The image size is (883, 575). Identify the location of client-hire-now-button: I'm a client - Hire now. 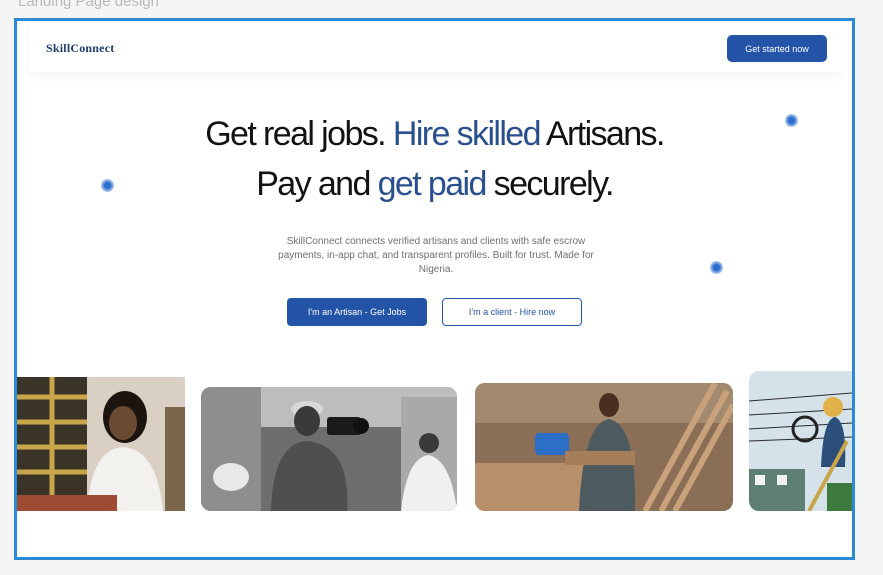
(512, 312).